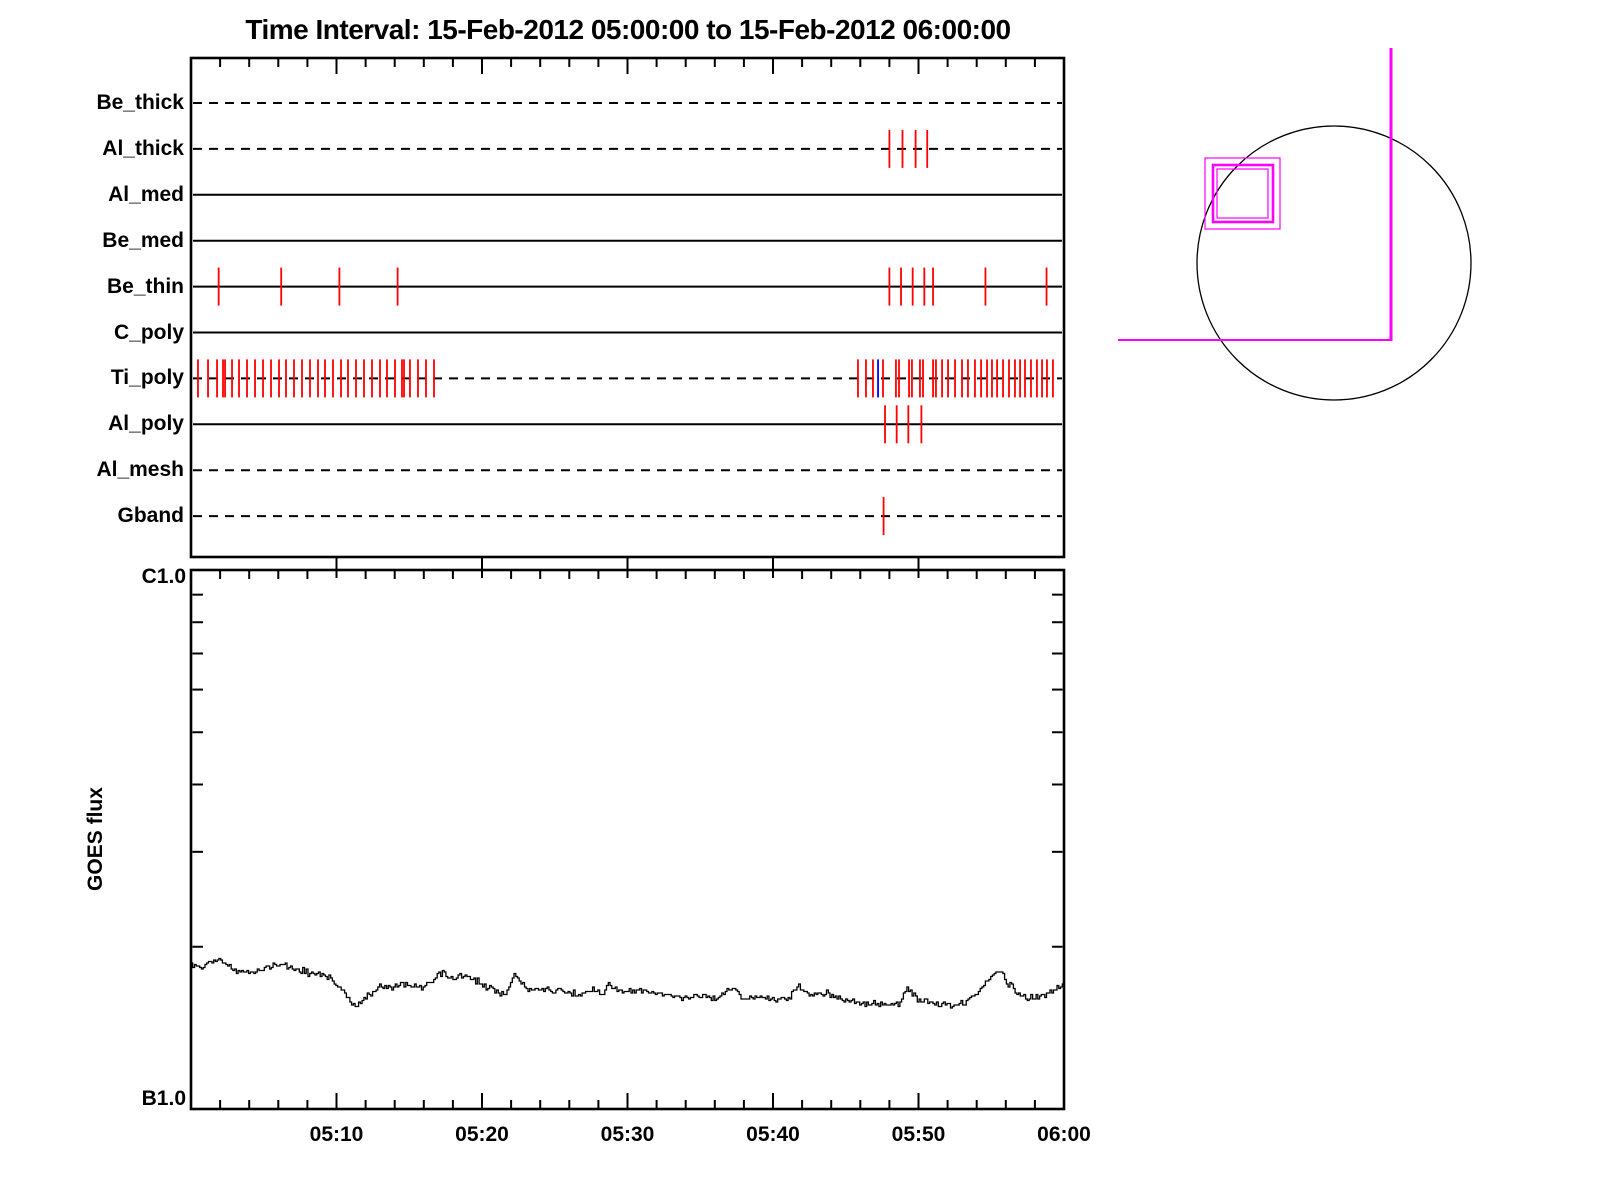  I want to click on solar-limb-circle, so click(1334, 263).